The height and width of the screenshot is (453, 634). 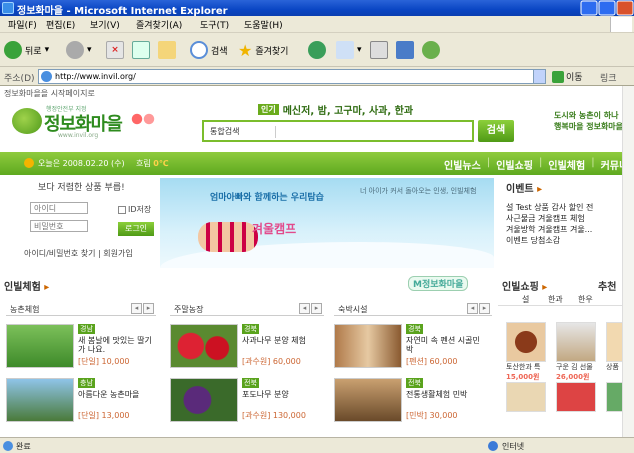 What do you see at coordinates (245, 401) in the screenshot?
I see `experience-item: 전북 포도나무 분양 [과수원] 130,000` at bounding box center [245, 401].